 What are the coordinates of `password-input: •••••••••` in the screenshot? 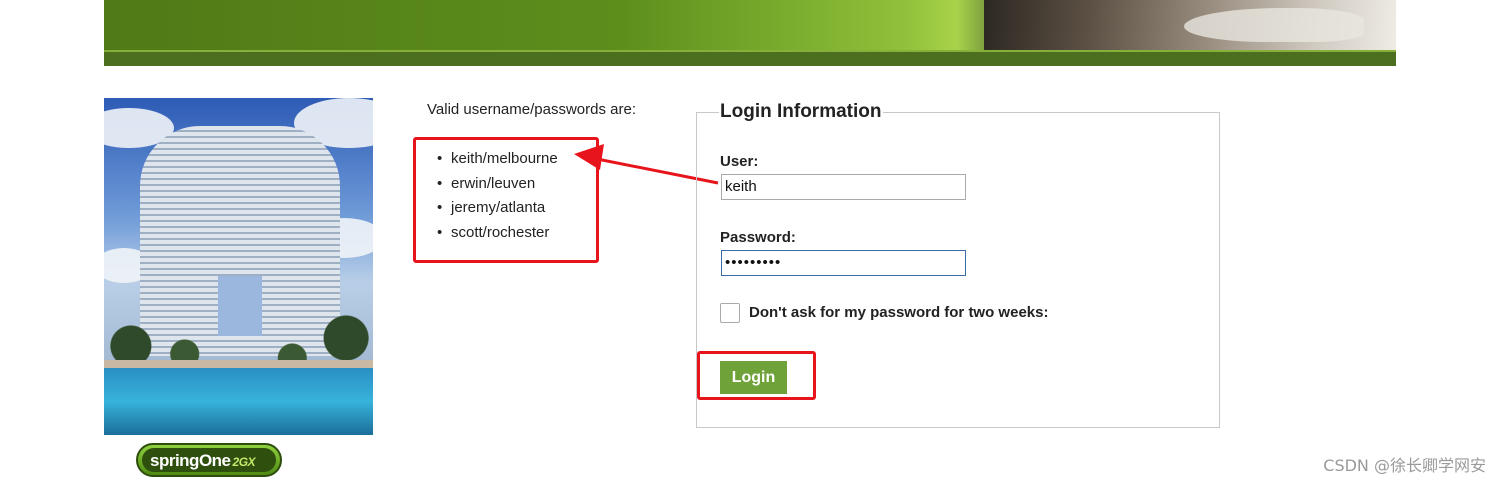 It's located at (843, 263).